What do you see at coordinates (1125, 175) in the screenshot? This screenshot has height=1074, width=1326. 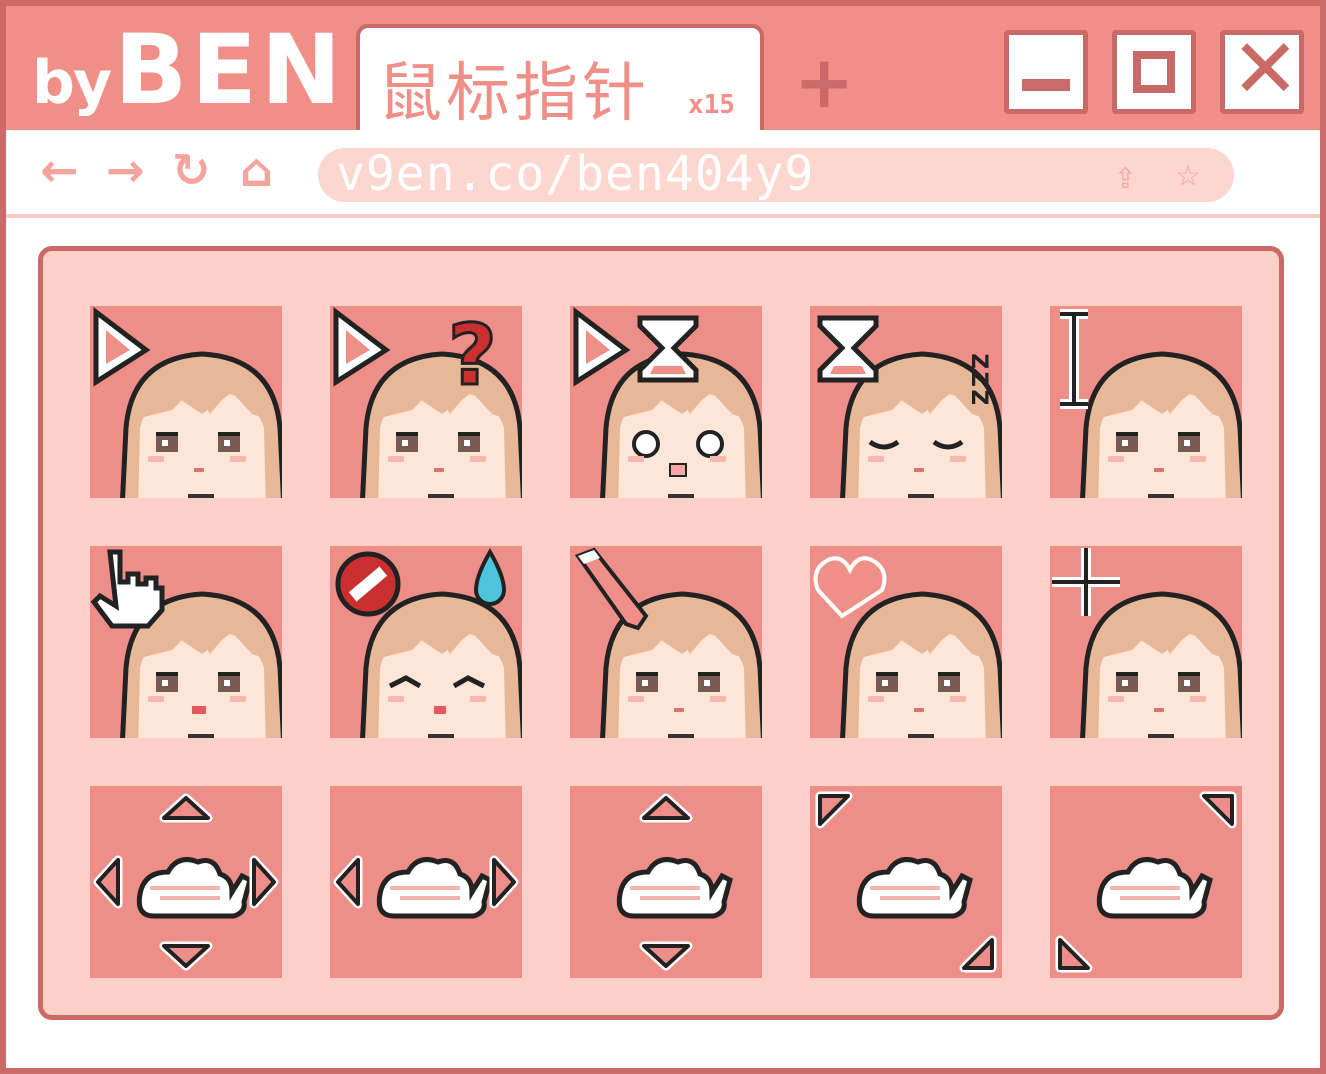 I see `share-icon: ⇪` at bounding box center [1125, 175].